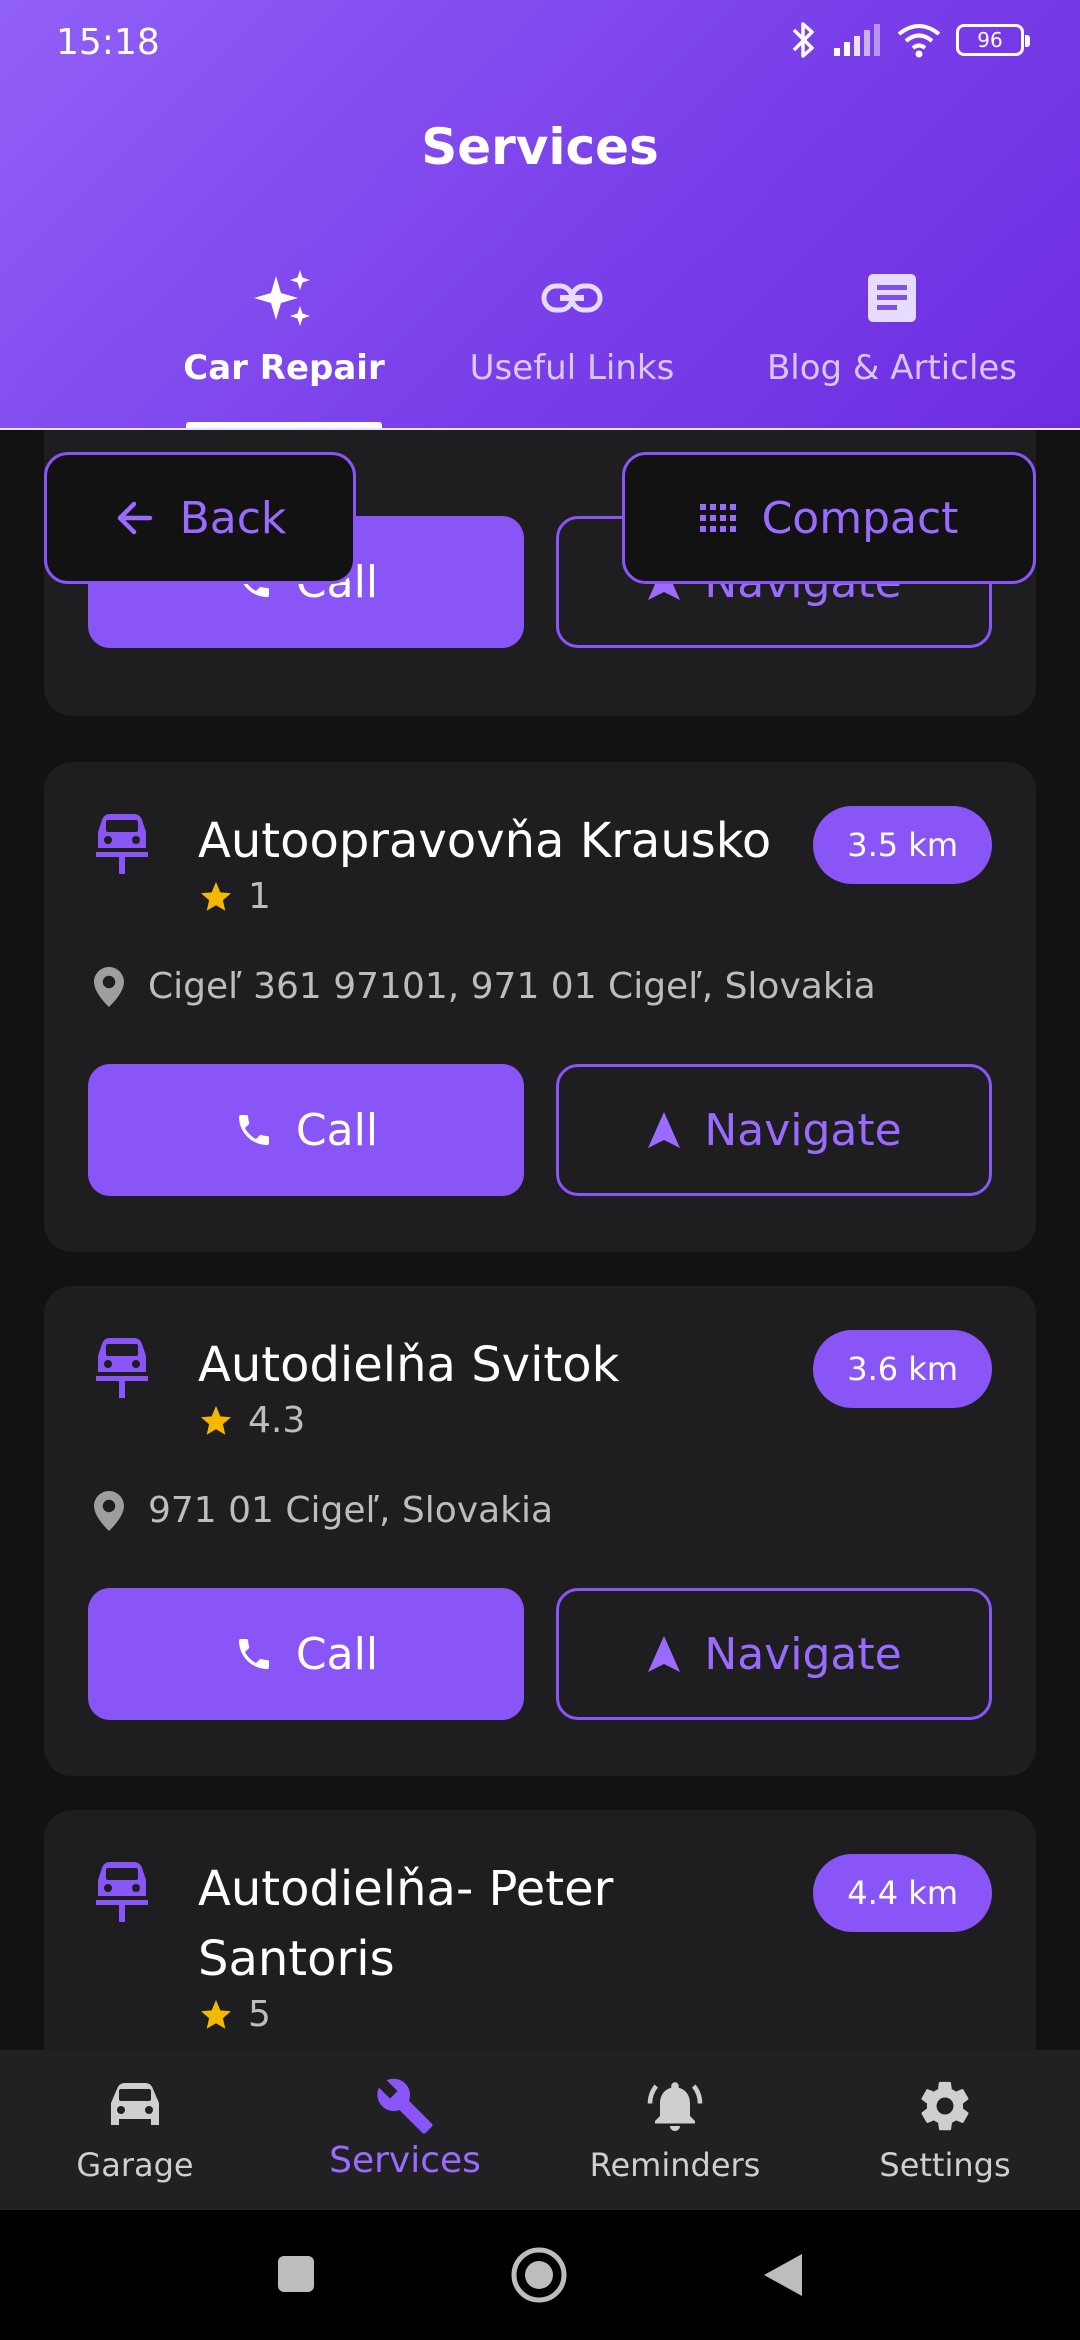  I want to click on distance-badge: 3.5 km, so click(902, 845).